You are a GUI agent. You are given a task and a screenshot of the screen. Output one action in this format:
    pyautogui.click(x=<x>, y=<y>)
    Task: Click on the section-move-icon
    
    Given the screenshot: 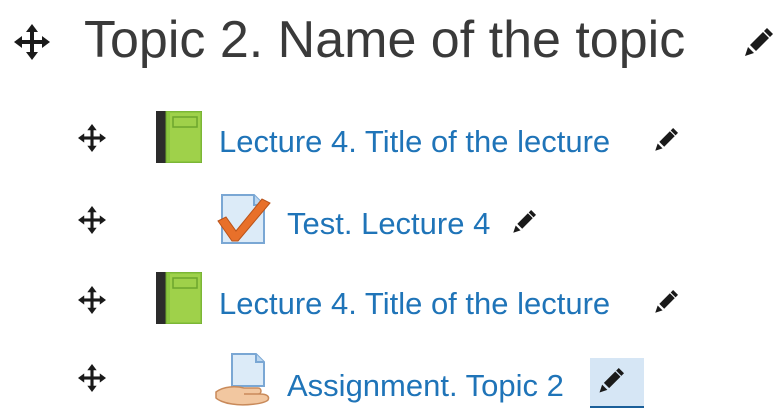 What is the action you would take?
    pyautogui.click(x=32, y=42)
    